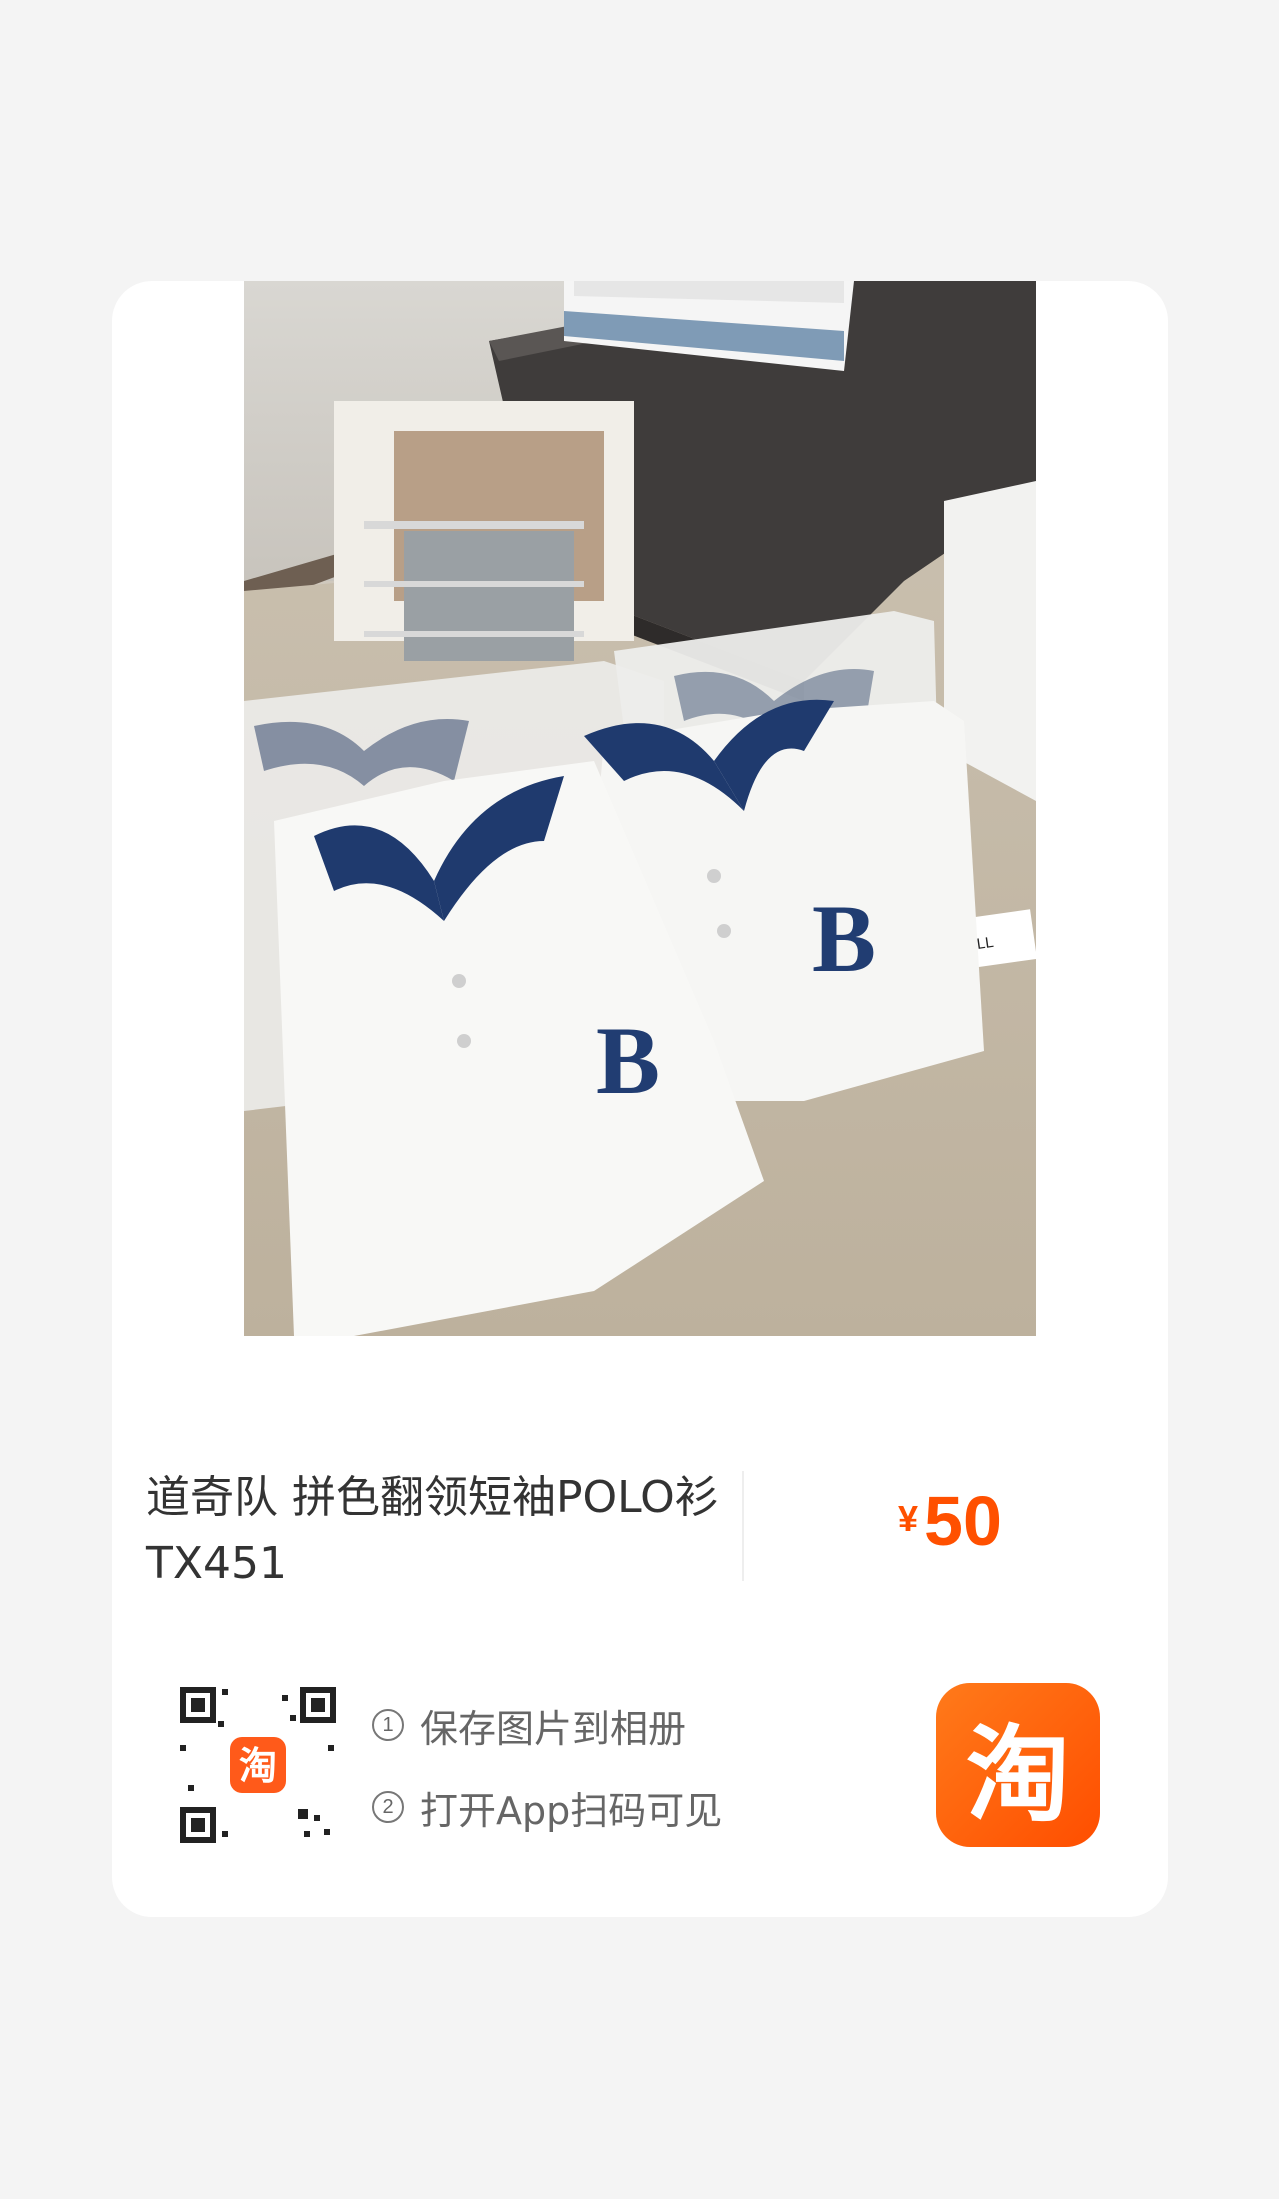 The width and height of the screenshot is (1279, 2199). I want to click on step-text-1: 保存图片到相册, so click(553, 1728).